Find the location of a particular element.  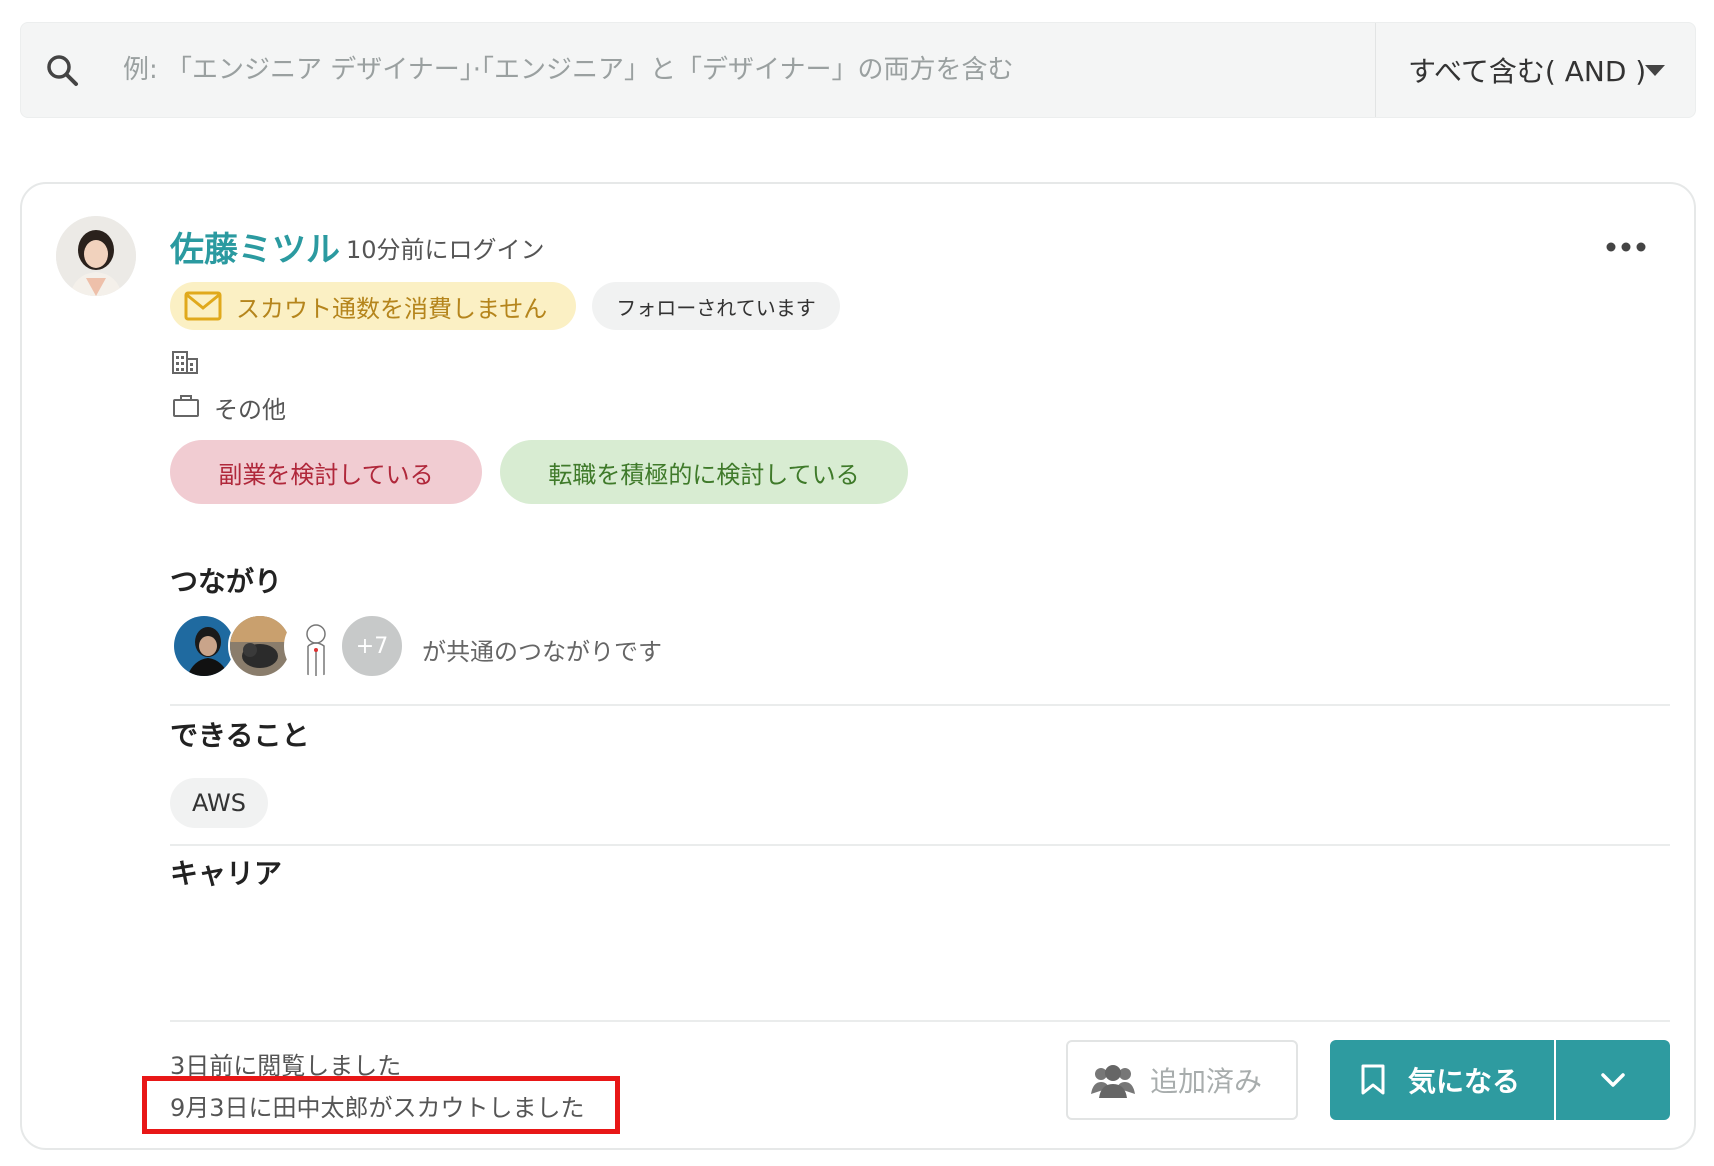

added-button: 追加済み is located at coordinates (1182, 1080).